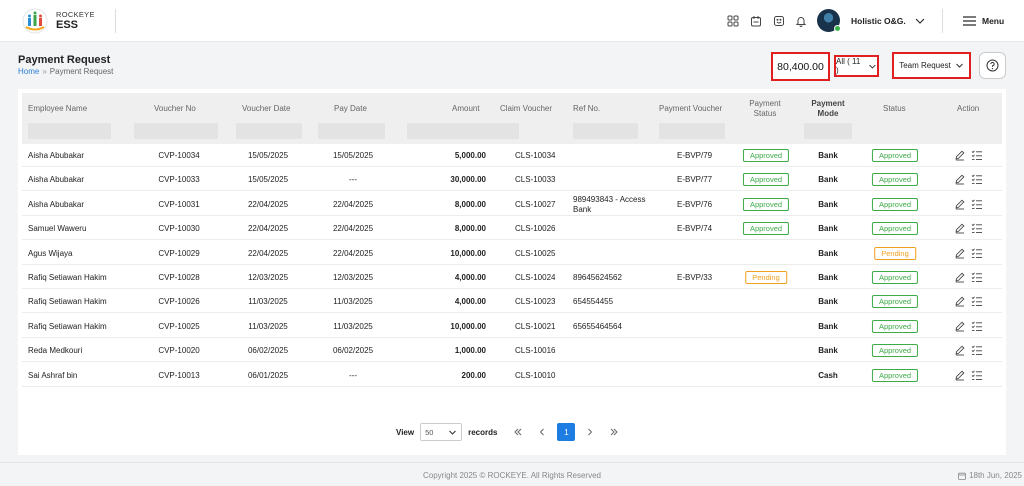 The height and width of the screenshot is (486, 1024). What do you see at coordinates (969, 21) in the screenshot?
I see `hamburger-icon` at bounding box center [969, 21].